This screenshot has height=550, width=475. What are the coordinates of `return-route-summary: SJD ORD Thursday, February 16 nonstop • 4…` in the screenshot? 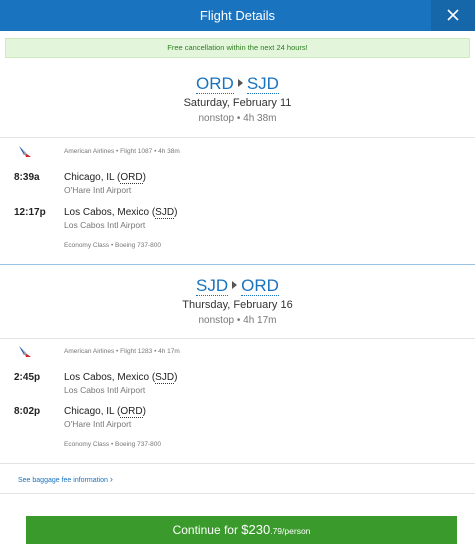 It's located at (237, 301).